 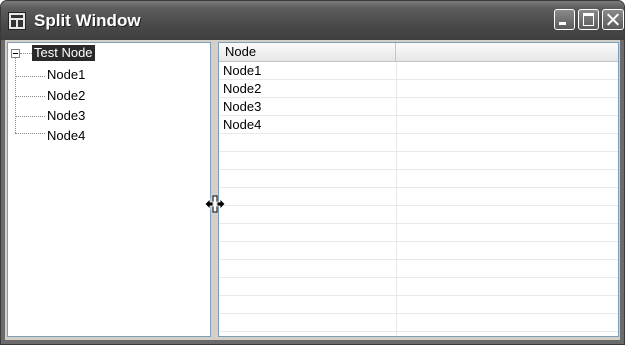 I want to click on tree-node-node3: Node3, so click(x=66, y=116).